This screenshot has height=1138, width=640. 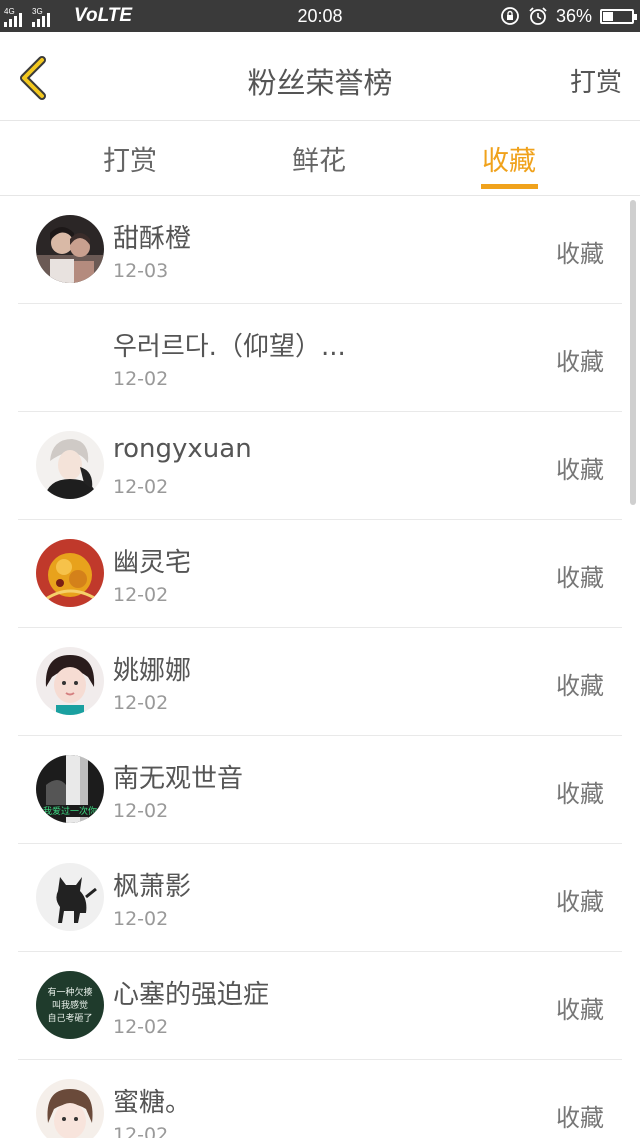 I want to click on status-bar: 4G 3G VoLTE 20:08 36%, so click(x=320, y=16).